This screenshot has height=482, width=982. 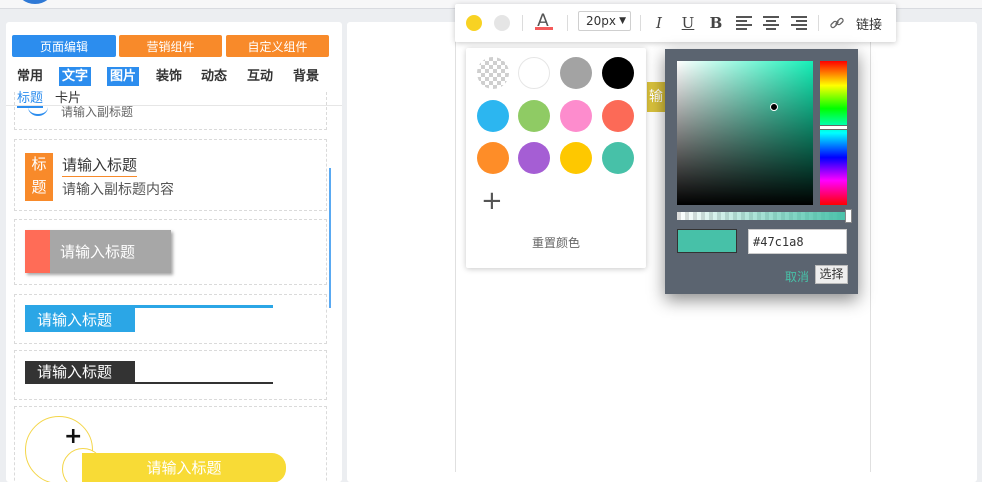 What do you see at coordinates (97, 112) in the screenshot?
I see `subtitle-text: 请输入副标题` at bounding box center [97, 112].